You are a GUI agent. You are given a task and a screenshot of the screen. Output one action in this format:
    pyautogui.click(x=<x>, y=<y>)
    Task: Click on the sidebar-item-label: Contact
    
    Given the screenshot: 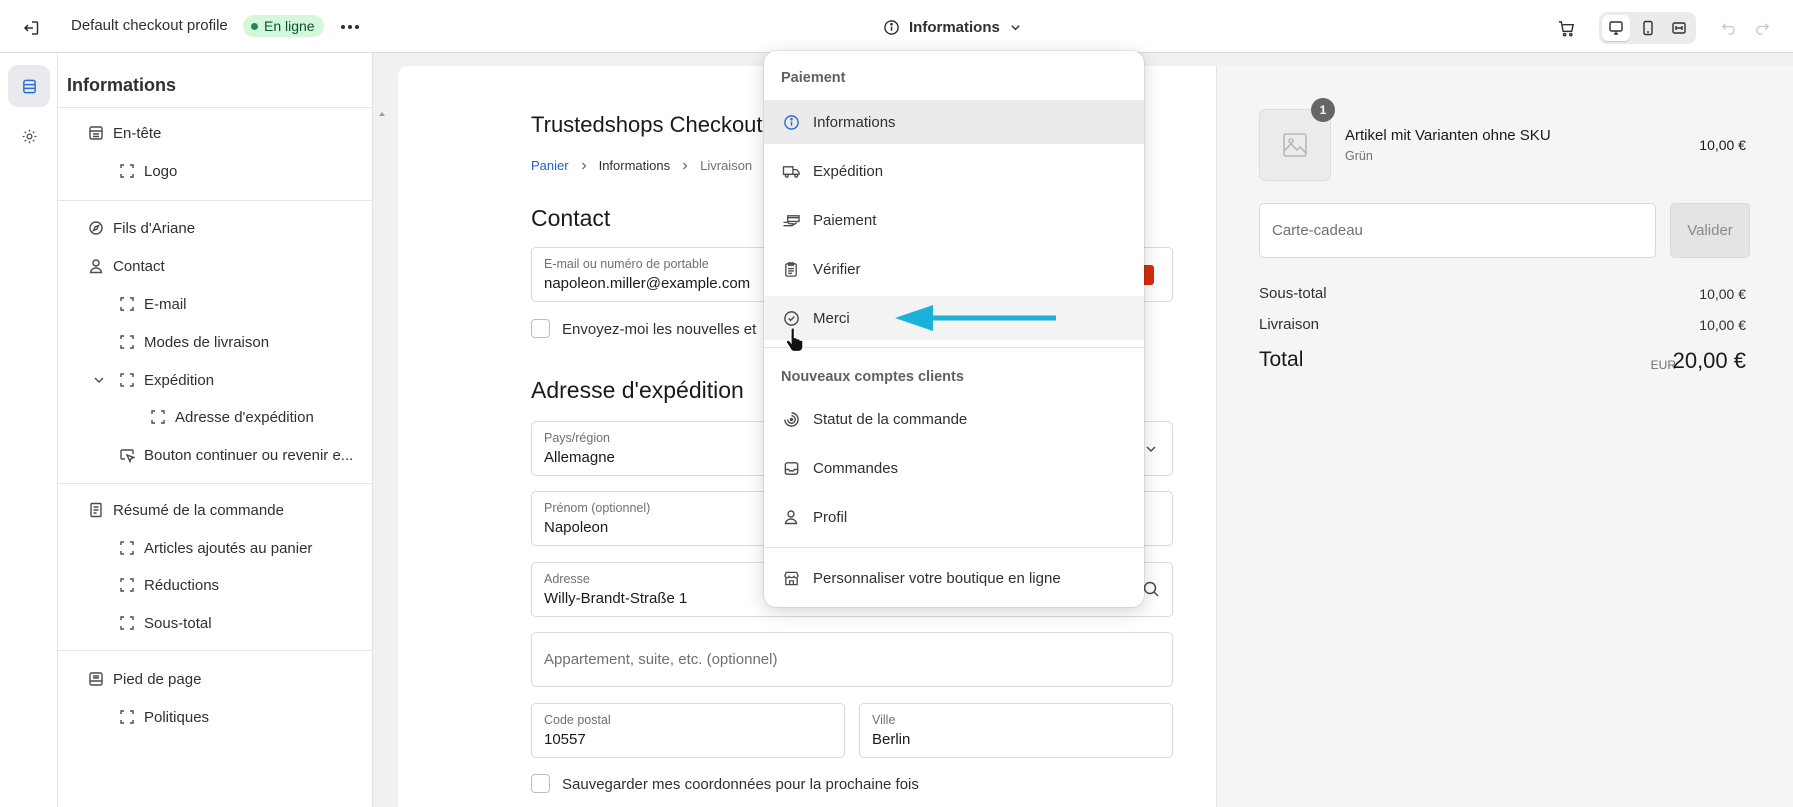 What is the action you would take?
    pyautogui.click(x=139, y=266)
    